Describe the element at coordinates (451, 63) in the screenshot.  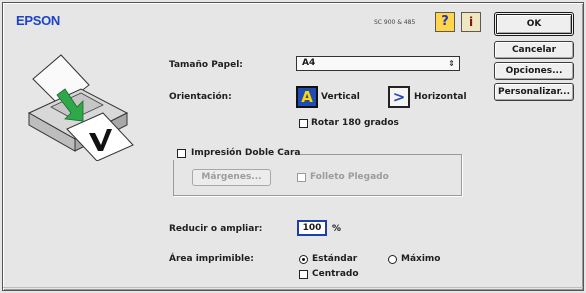
I see `select-arrows-icon: ⇕` at that location.